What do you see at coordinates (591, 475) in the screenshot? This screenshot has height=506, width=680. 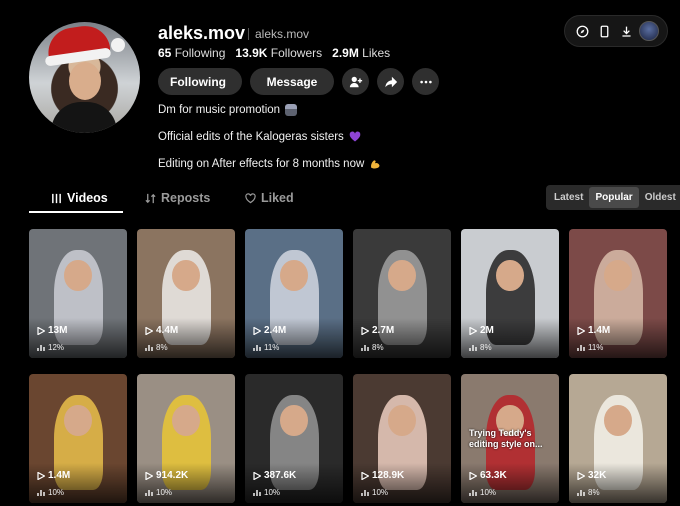 I see `video-views: 32K` at bounding box center [591, 475].